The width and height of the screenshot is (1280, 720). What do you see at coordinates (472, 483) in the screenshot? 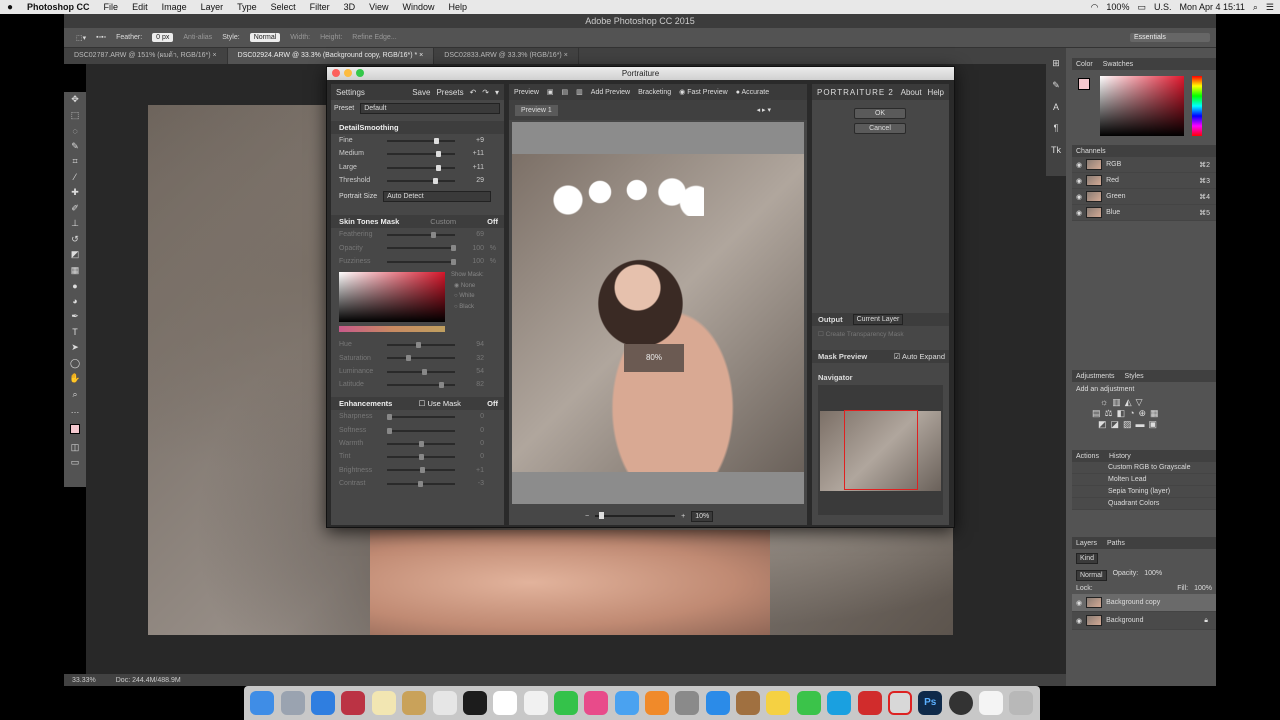
I see `slider-value: -3` at bounding box center [472, 483].